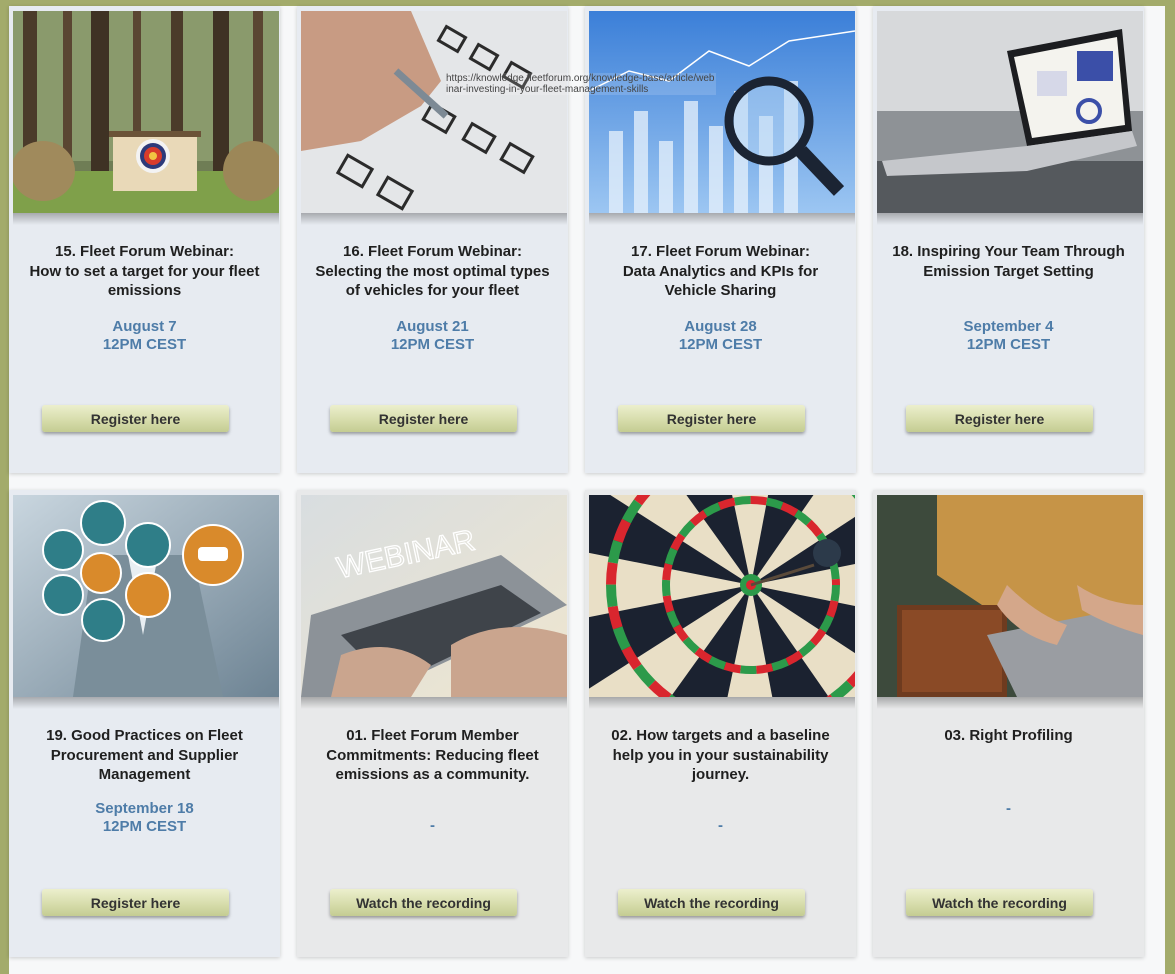  Describe the element at coordinates (432, 335) in the screenshot. I see `webinar-date: August 21 12PM CEST` at that location.